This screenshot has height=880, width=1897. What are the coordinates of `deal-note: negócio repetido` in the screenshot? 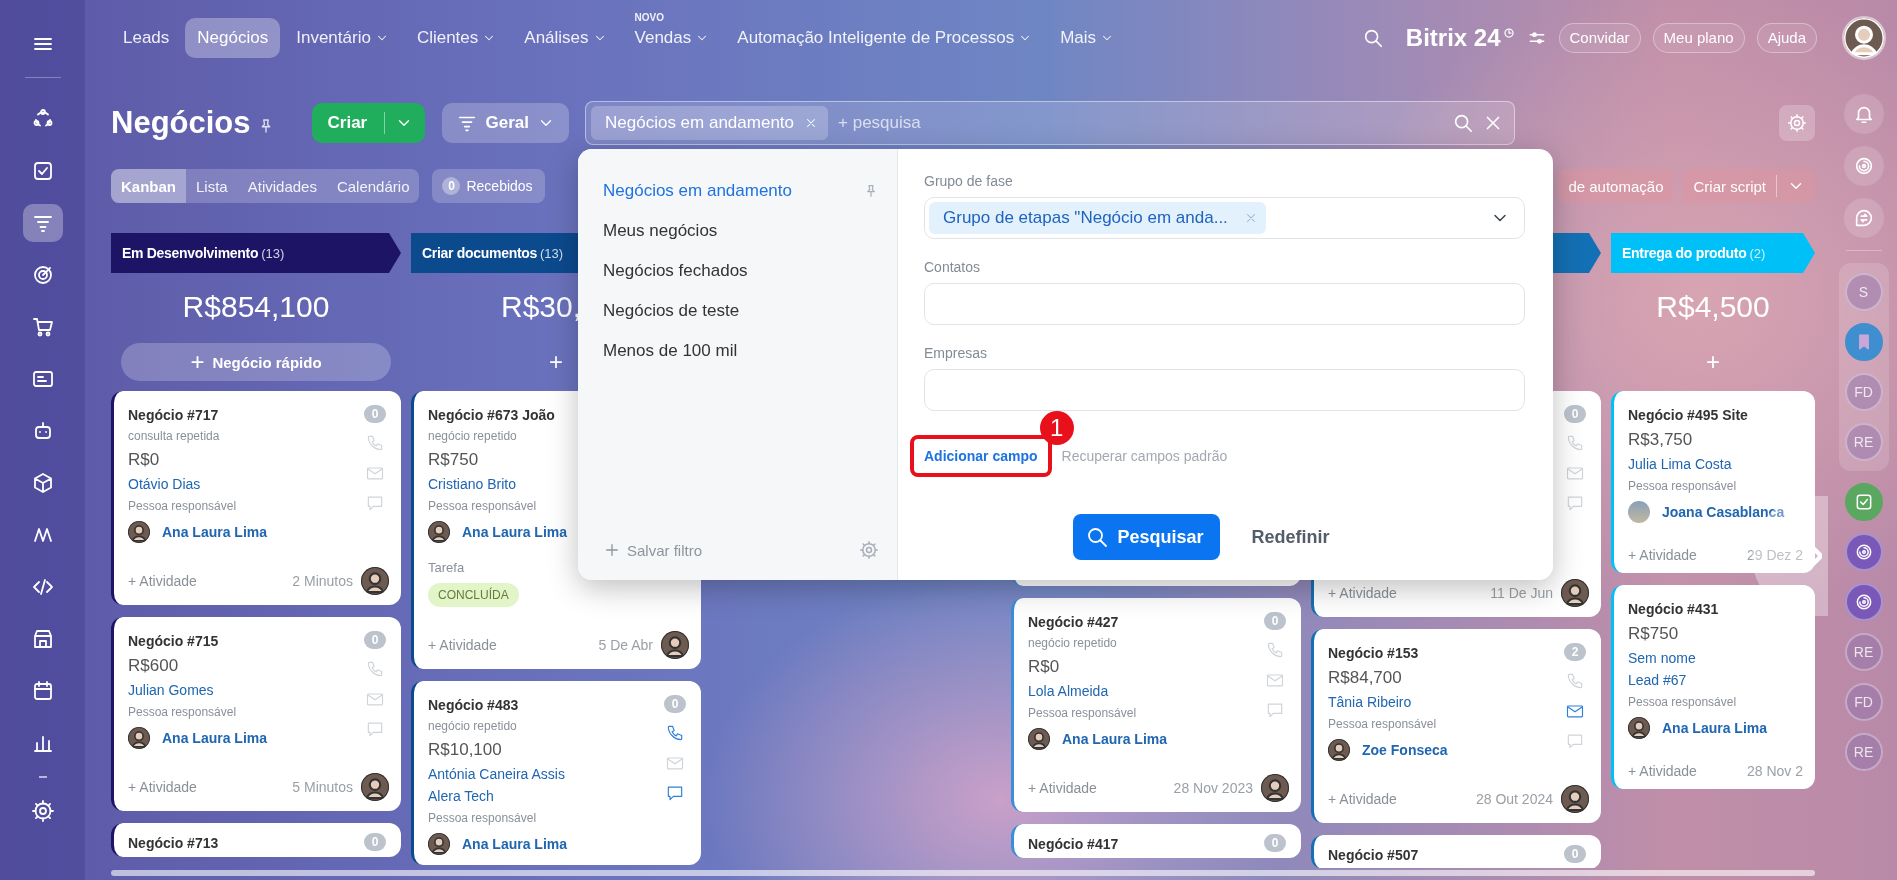 It's located at (472, 726).